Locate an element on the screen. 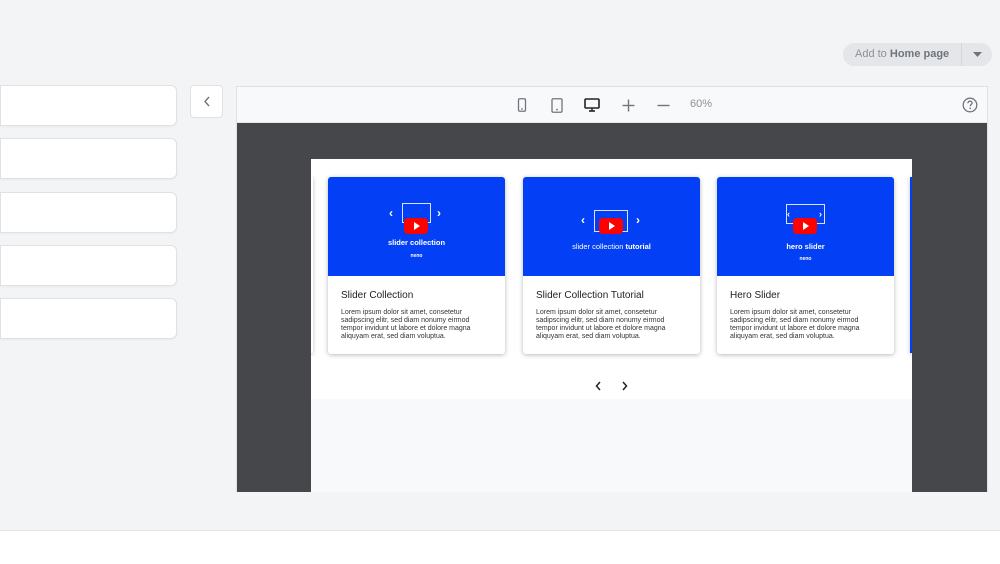 Image resolution: width=1000 pixels, height=564 pixels. zoom-in-icon is located at coordinates (628, 105).